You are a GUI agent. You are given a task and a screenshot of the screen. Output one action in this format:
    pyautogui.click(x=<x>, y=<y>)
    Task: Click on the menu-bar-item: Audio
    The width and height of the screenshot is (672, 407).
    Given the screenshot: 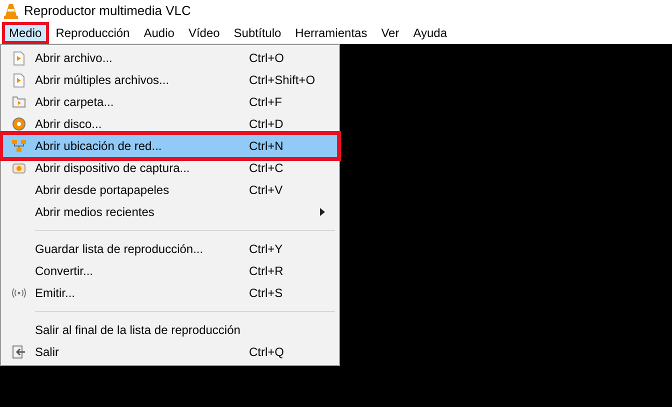 What is the action you would take?
    pyautogui.click(x=159, y=33)
    